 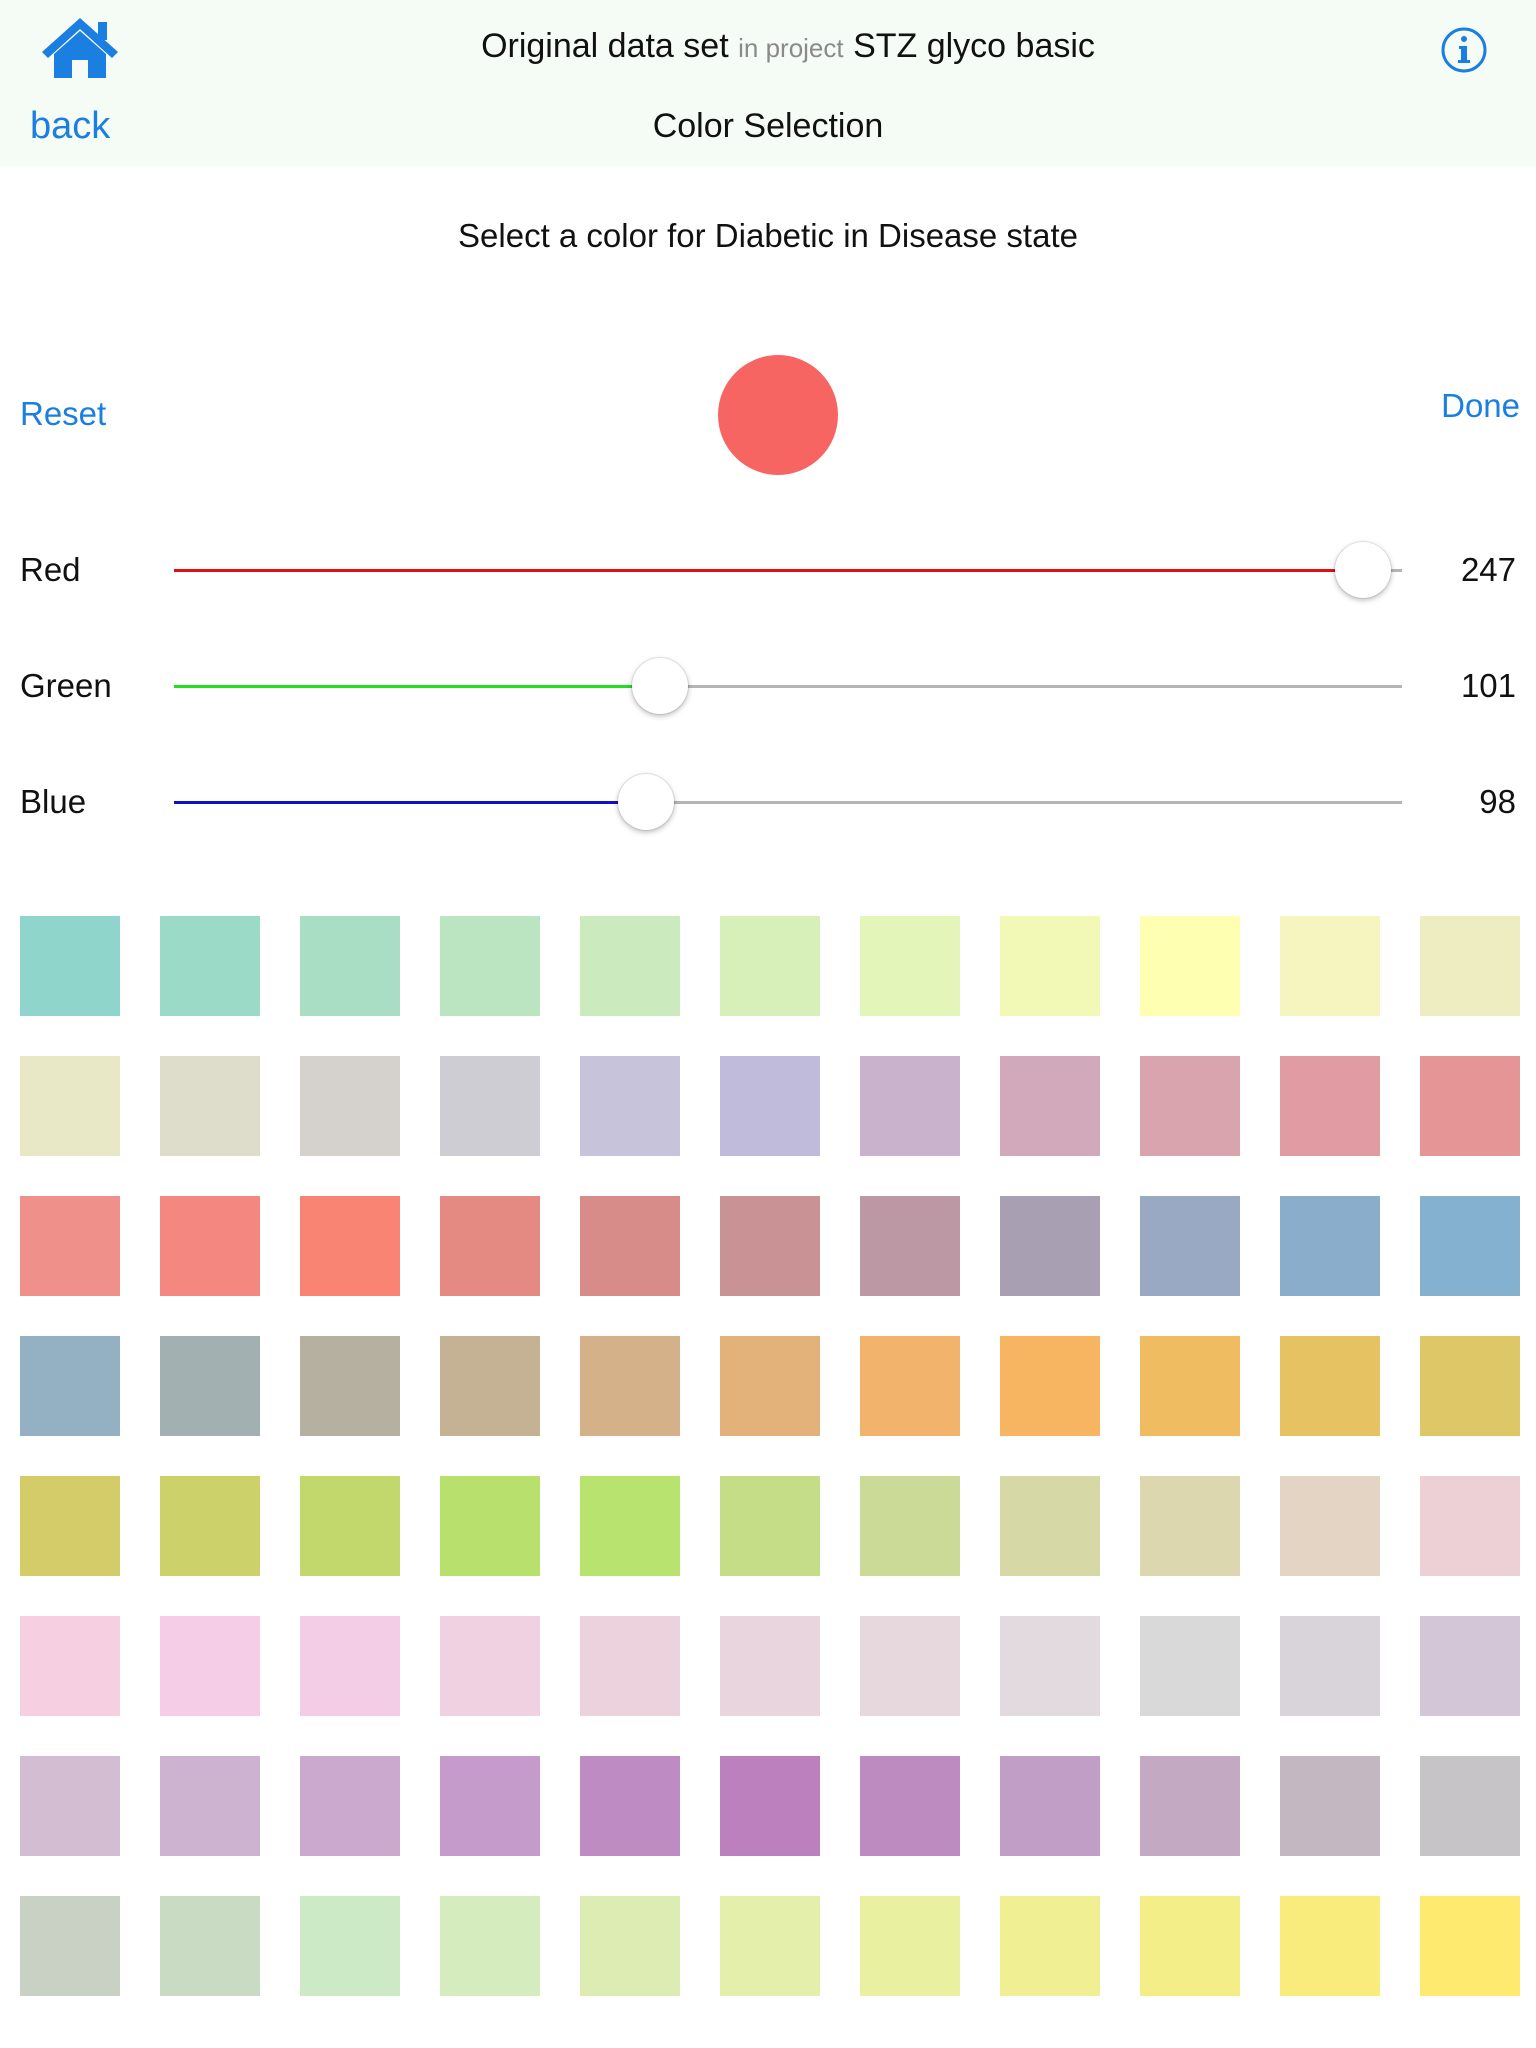 I want to click on info-icon, so click(x=1464, y=50).